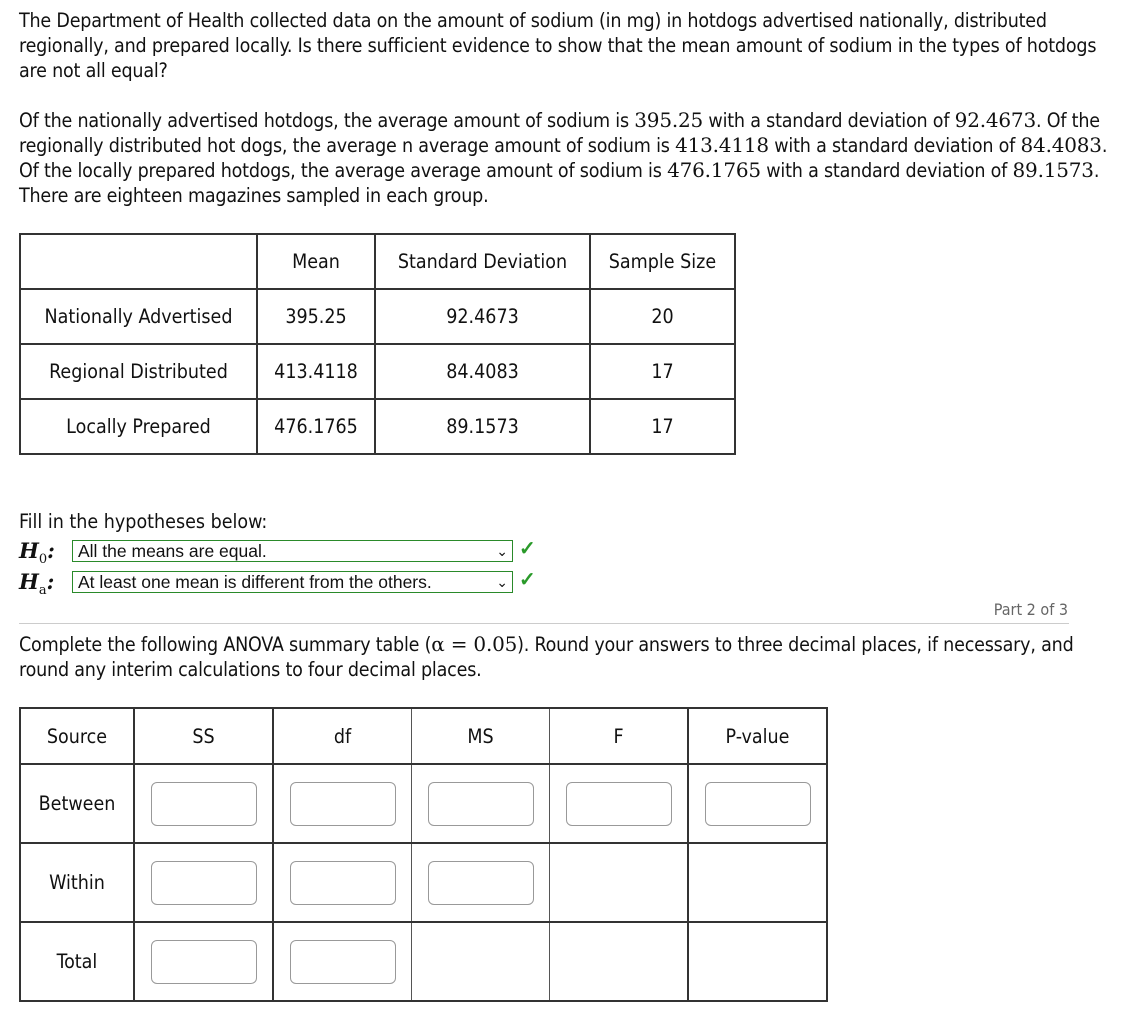  I want to click on between-df-input, so click(342, 803).